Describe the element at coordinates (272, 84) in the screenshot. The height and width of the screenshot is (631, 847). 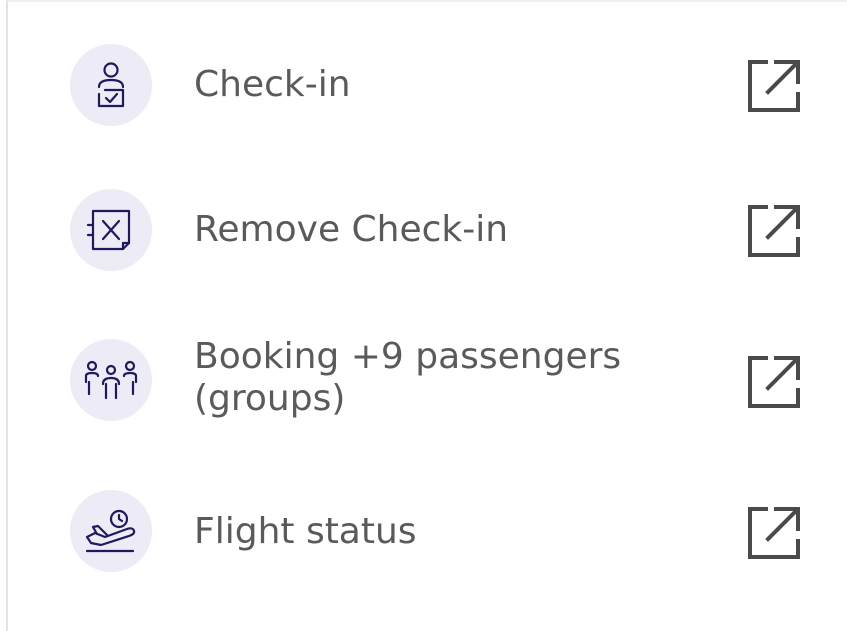
I see `menu-item-label: Check-in` at that location.